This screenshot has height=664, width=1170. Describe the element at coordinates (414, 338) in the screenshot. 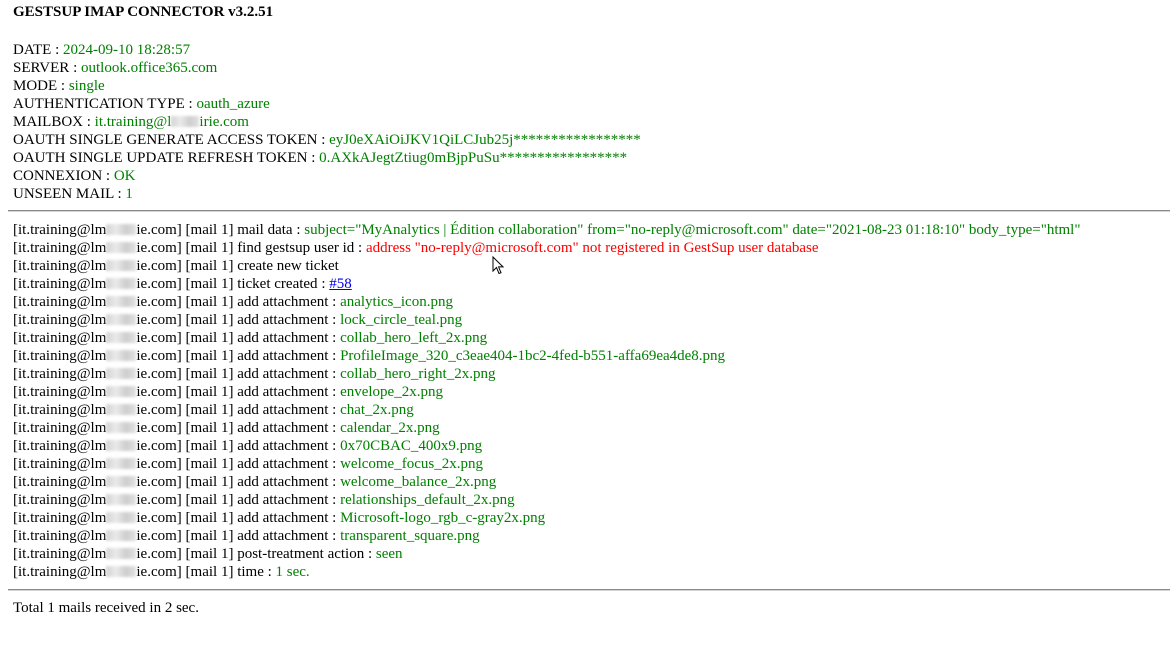

I see `log-value: collab_hero_left_2x.png` at that location.